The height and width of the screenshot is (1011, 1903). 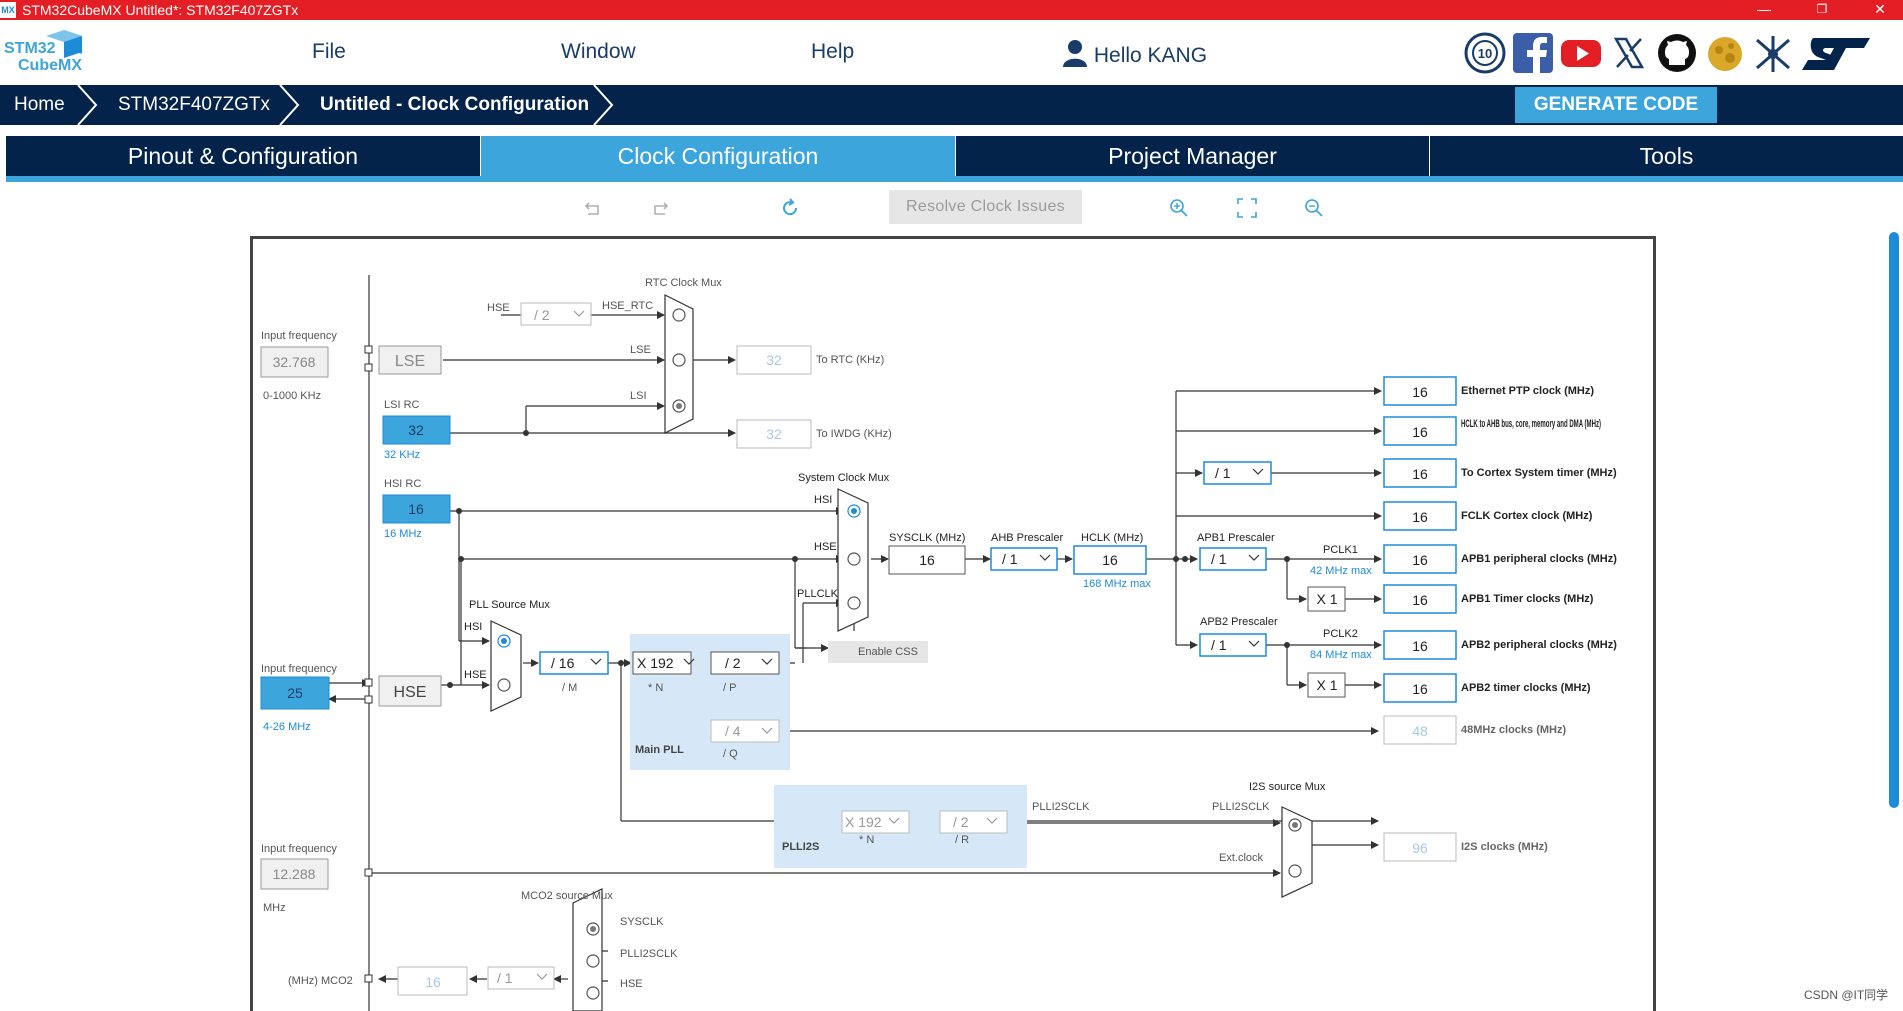 What do you see at coordinates (1010, 559) in the screenshot?
I see `ahb-prescaler-select: / 1` at bounding box center [1010, 559].